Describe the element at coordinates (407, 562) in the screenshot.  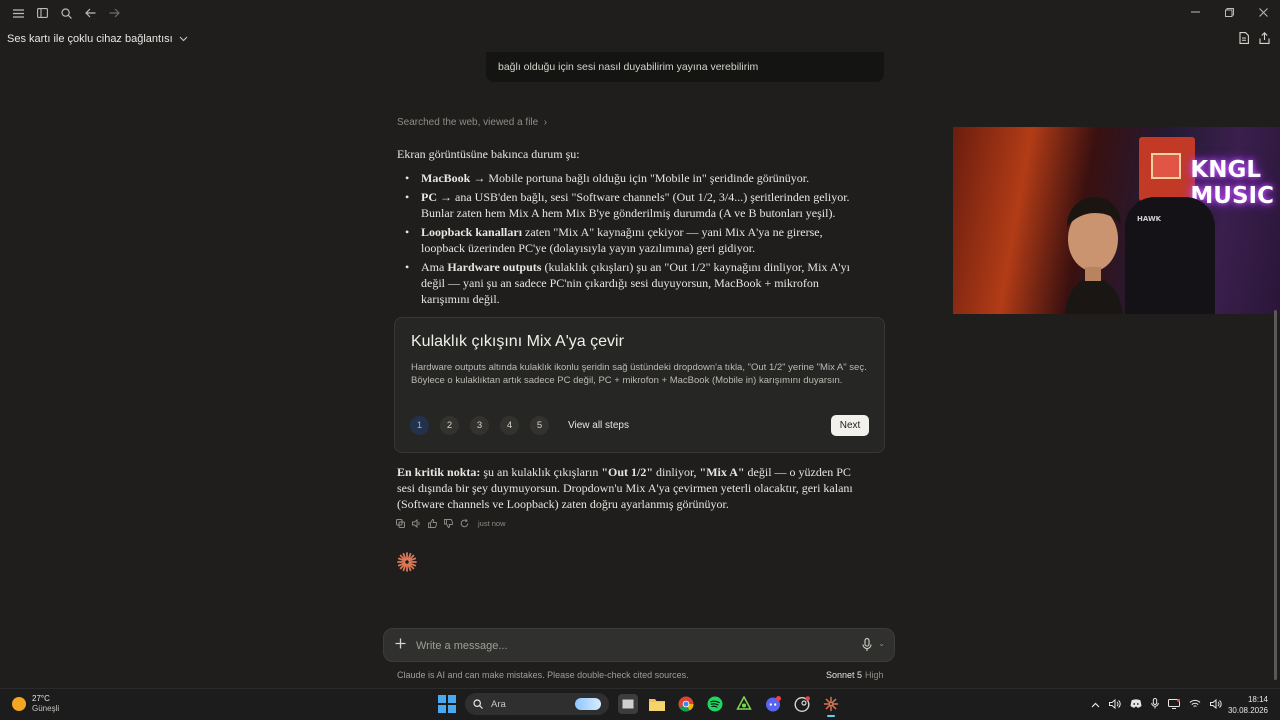
I see `claude-spark-icon` at that location.